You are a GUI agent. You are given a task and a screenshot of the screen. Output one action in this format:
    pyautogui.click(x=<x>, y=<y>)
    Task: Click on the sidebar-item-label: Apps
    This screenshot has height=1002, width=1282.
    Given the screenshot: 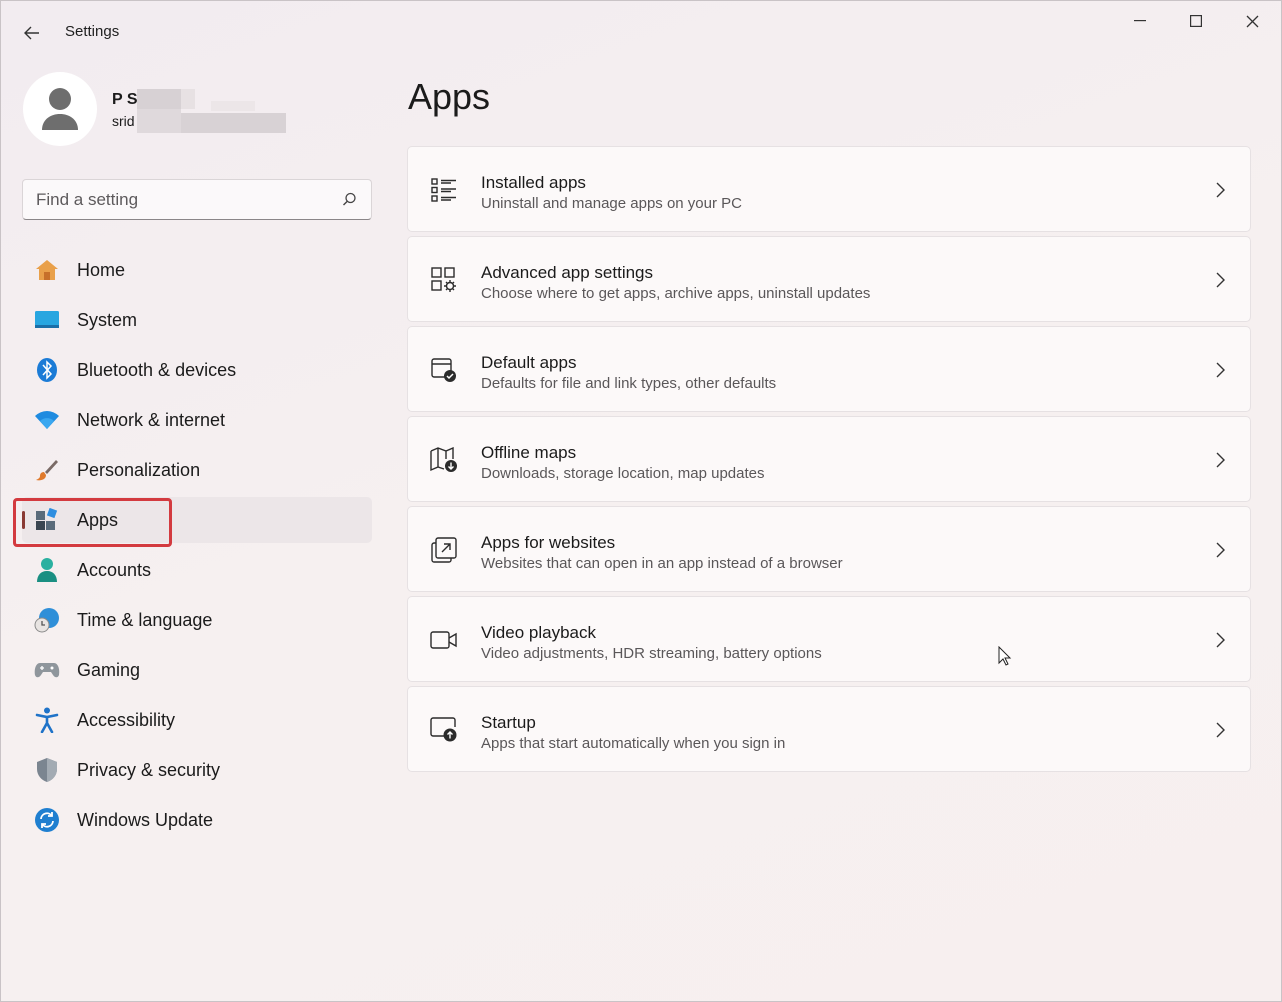 What is the action you would take?
    pyautogui.click(x=98, y=519)
    